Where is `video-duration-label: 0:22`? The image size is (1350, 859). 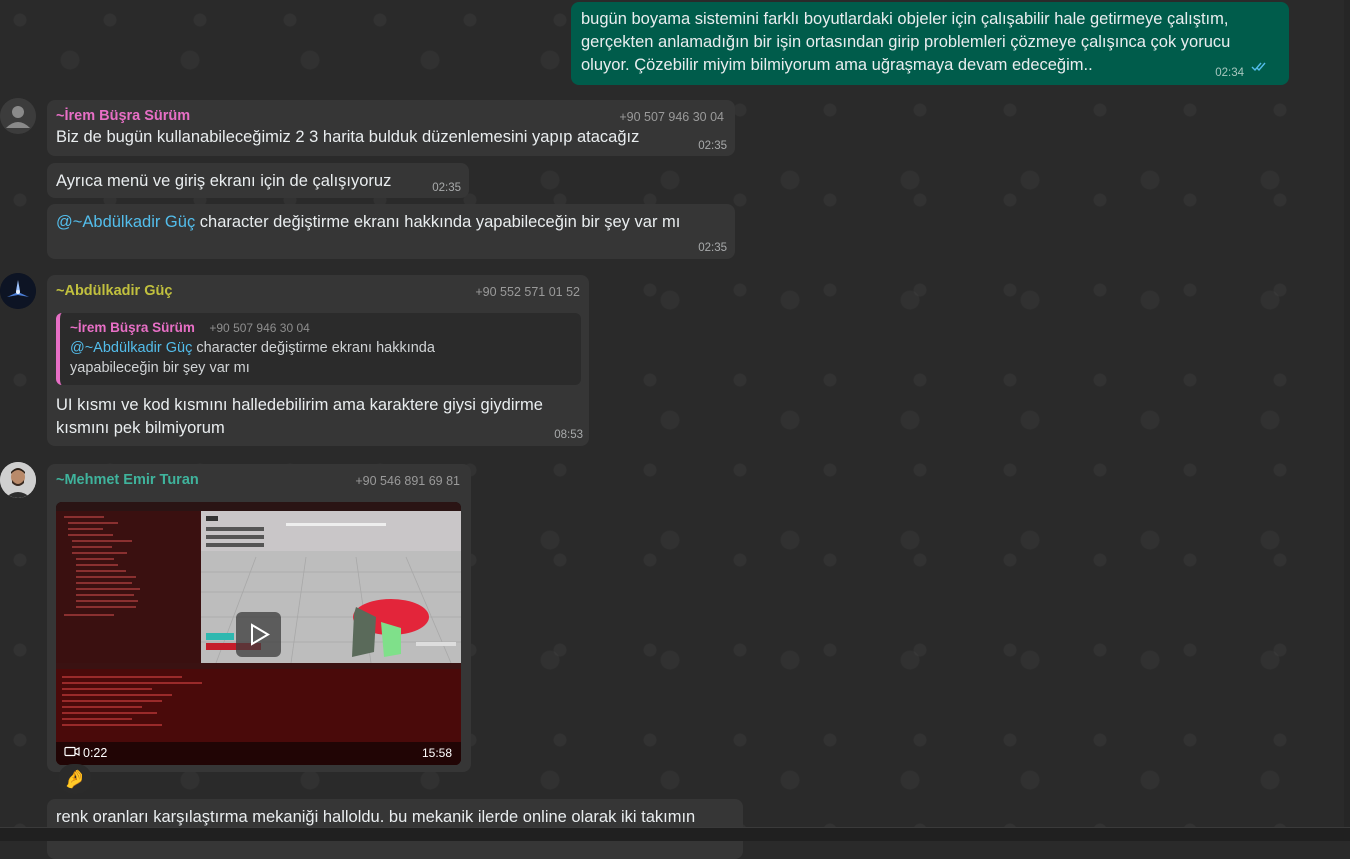
video-duration-label: 0:22 is located at coordinates (95, 753).